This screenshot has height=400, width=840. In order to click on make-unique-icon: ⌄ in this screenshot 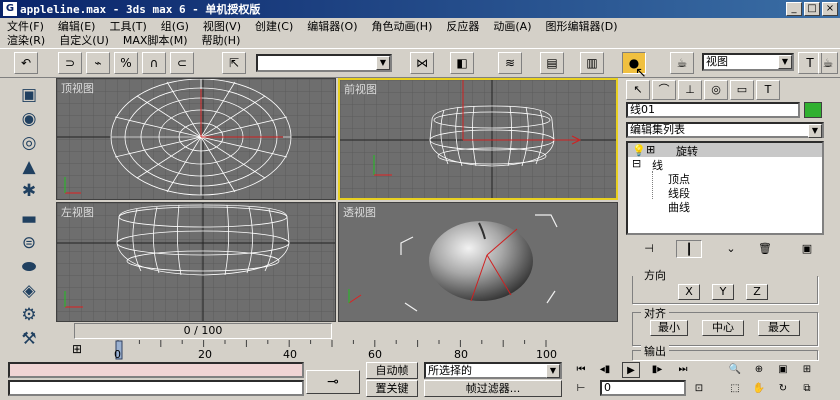, I will do `click(731, 249)`.